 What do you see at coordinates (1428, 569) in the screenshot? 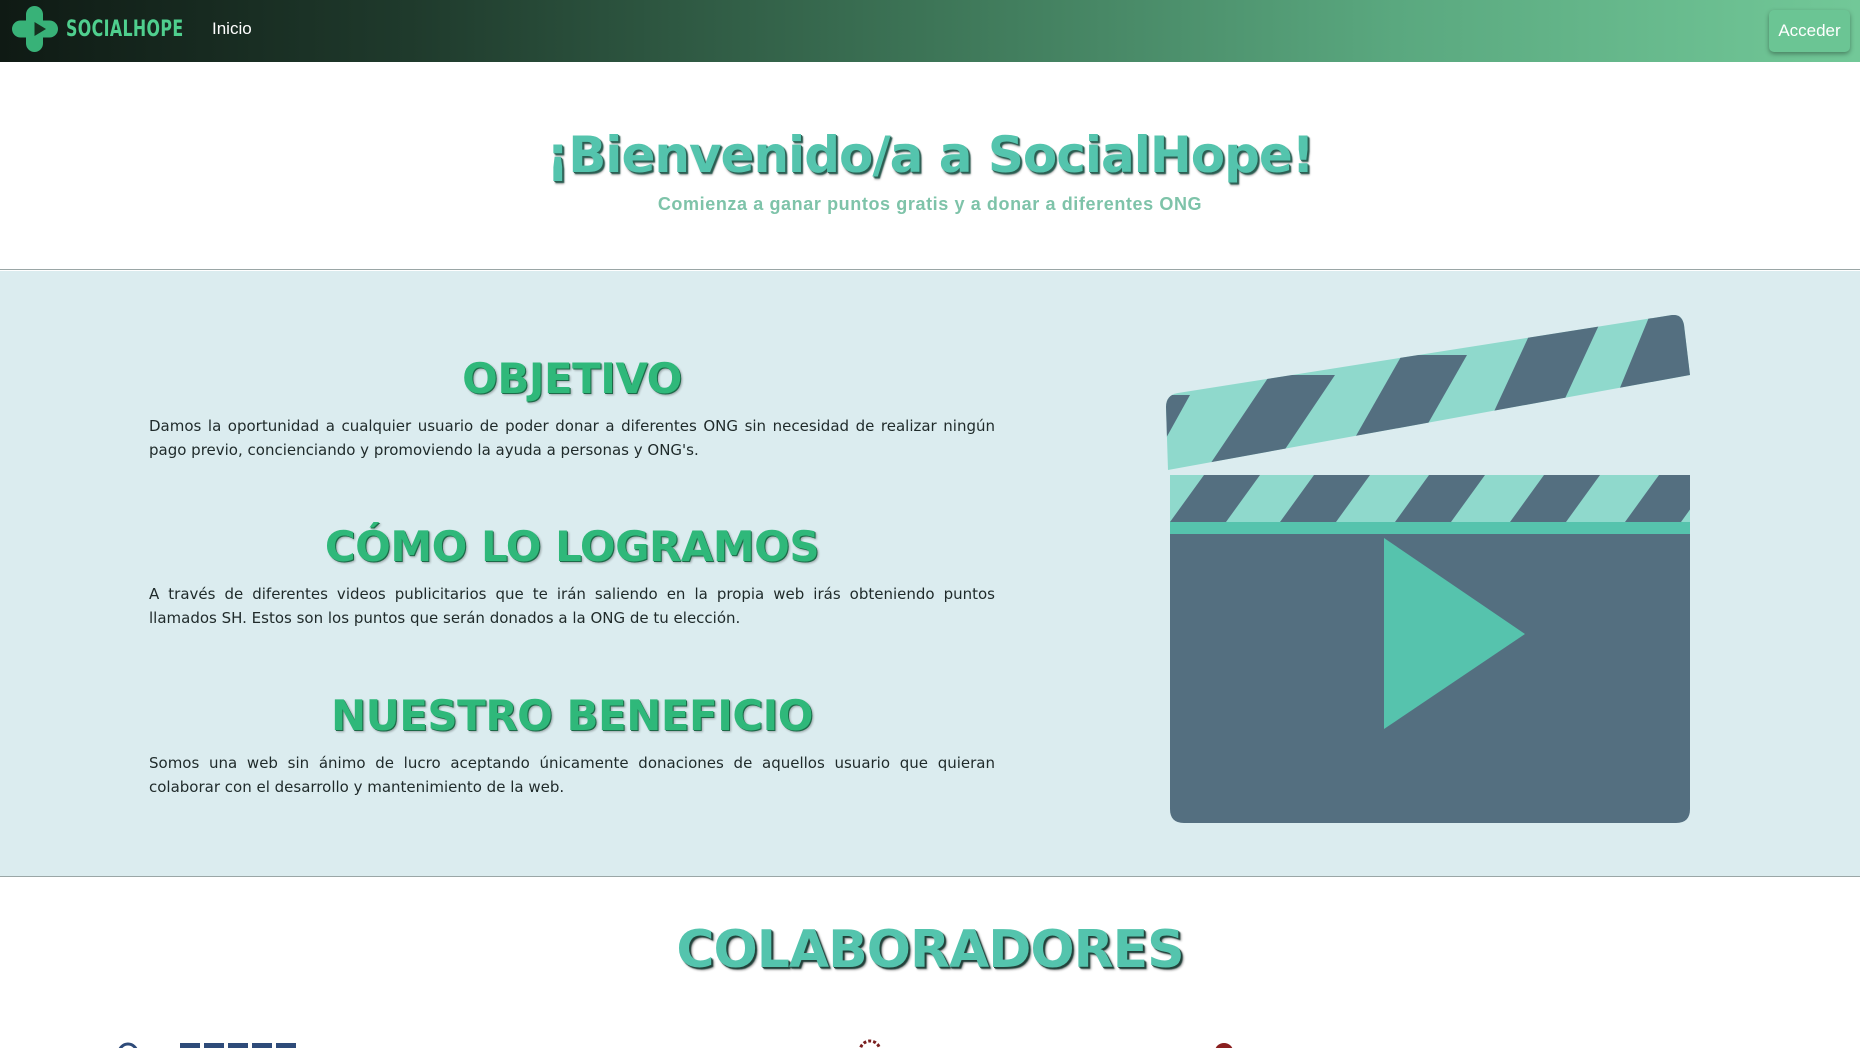
I see `clapperboard-play-icon` at bounding box center [1428, 569].